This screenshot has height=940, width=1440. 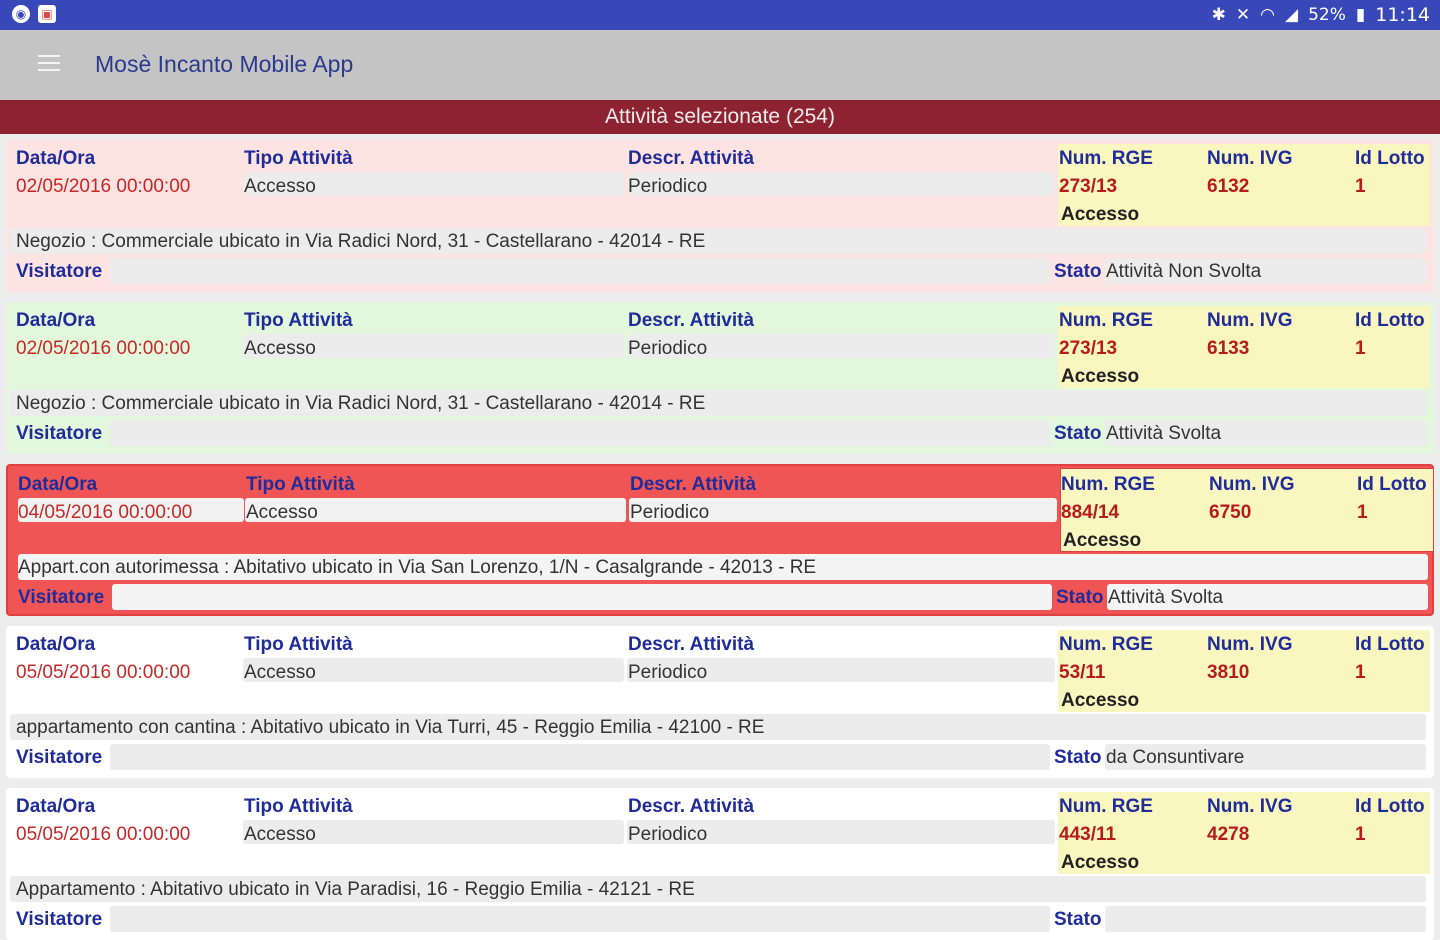 I want to click on value-num-rge: 273/13, so click(x=1088, y=348).